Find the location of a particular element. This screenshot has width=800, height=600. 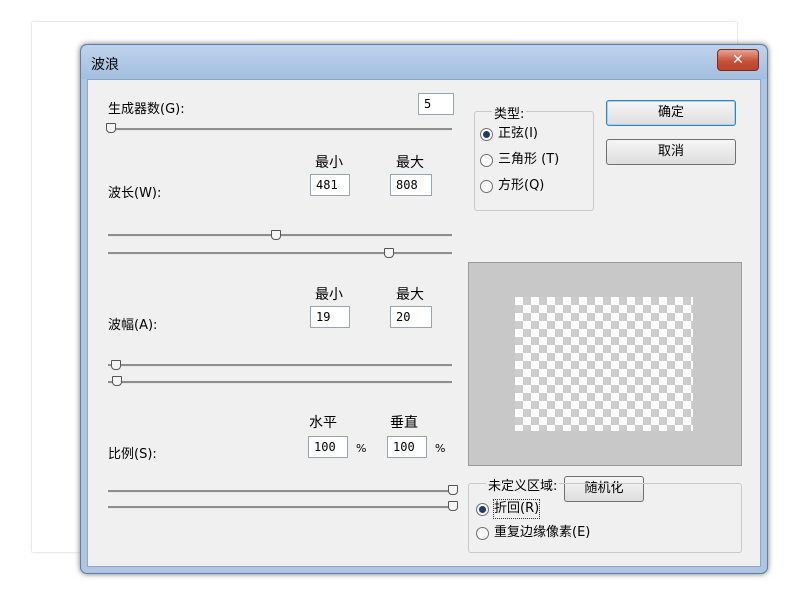

amplitude-min-slider-thumb is located at coordinates (116, 365).